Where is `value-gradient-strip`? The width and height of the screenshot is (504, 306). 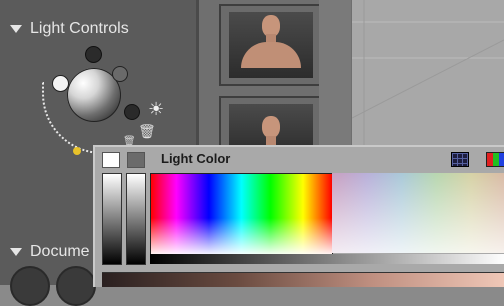 value-gradient-strip is located at coordinates (327, 259).